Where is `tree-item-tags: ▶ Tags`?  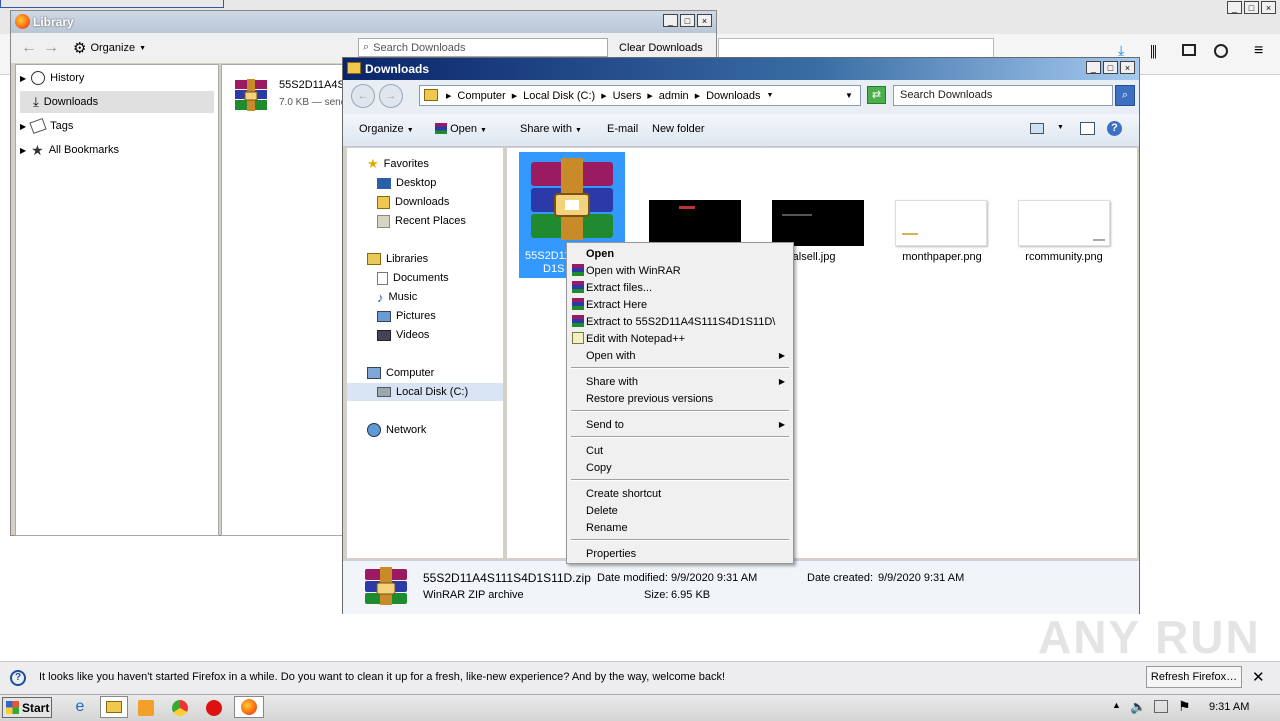 tree-item-tags: ▶ Tags is located at coordinates (117, 126).